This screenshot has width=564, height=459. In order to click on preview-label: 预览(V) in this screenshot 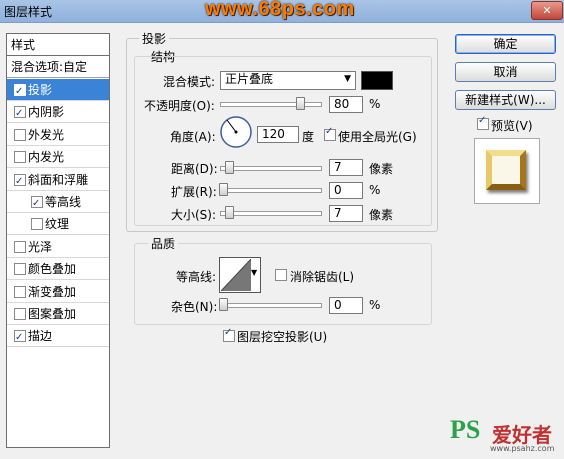, I will do `click(512, 126)`.